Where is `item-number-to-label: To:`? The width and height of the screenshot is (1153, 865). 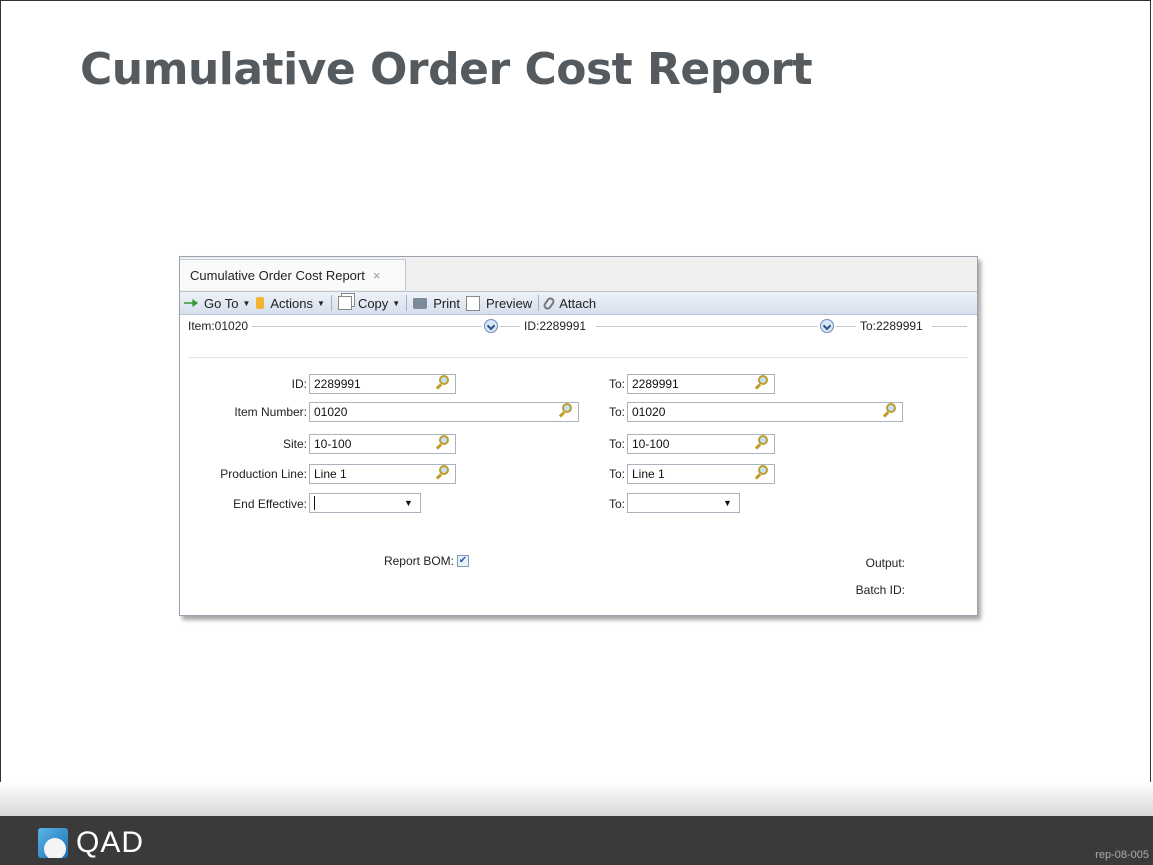
item-number-to-label: To: is located at coordinates (616, 412).